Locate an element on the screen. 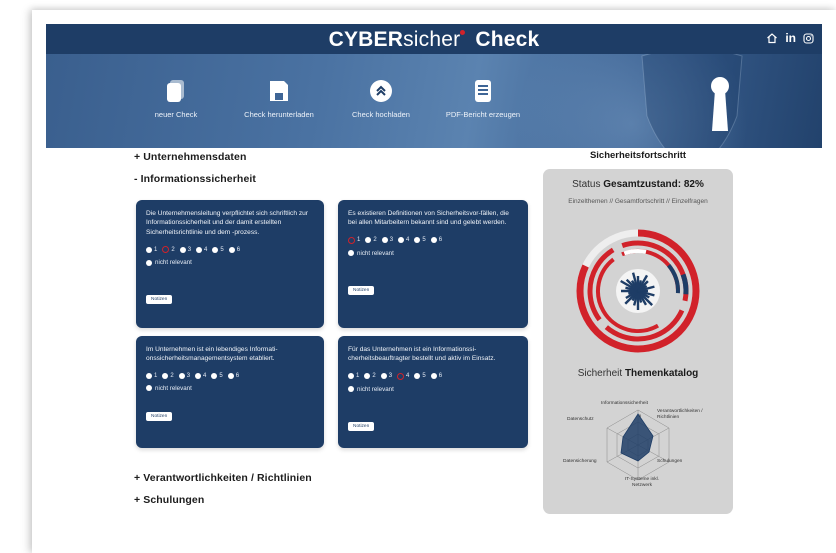 This screenshot has width=836, height=553. upload-check-button: Check hochladen is located at coordinates (381, 98).